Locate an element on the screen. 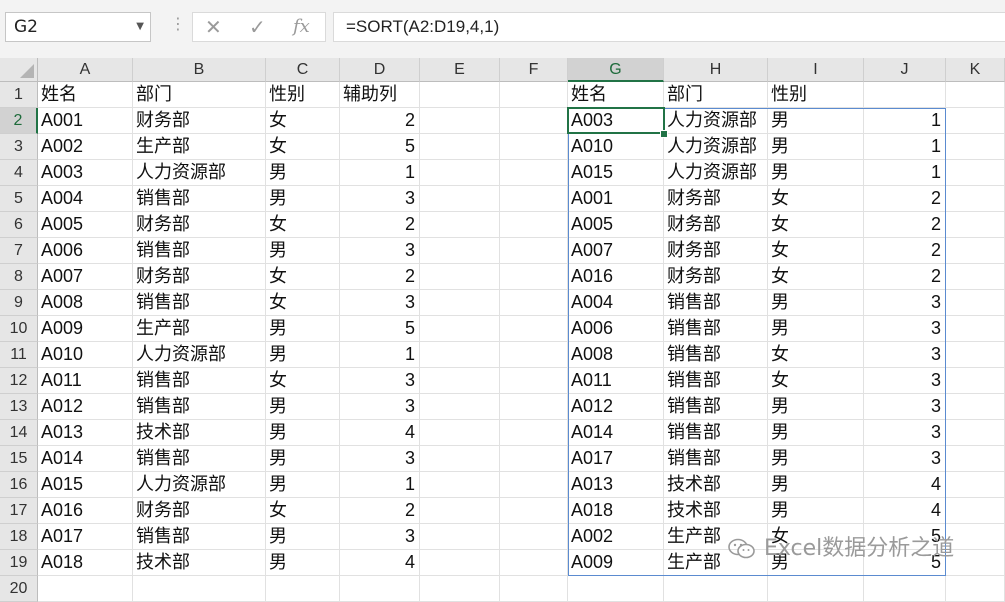  cell-d1: 辅助列 is located at coordinates (380, 95).